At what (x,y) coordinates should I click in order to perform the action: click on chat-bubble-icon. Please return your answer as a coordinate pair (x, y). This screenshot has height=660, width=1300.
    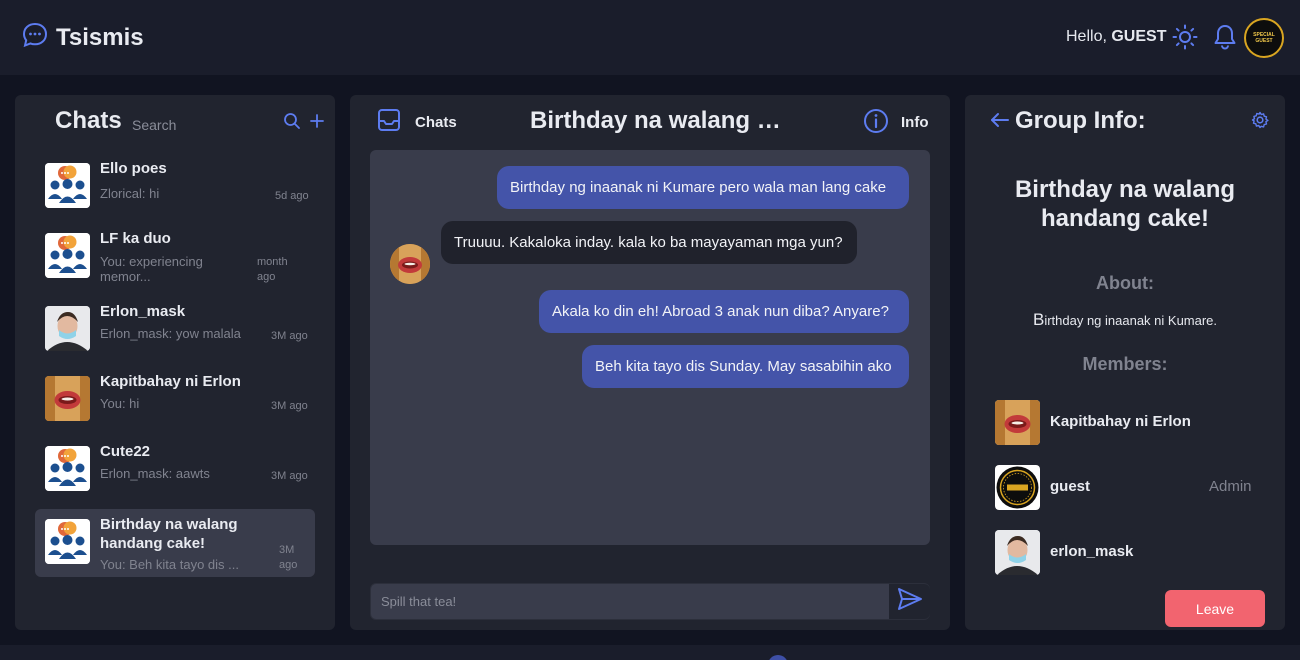
    Looking at the image, I should click on (35, 37).